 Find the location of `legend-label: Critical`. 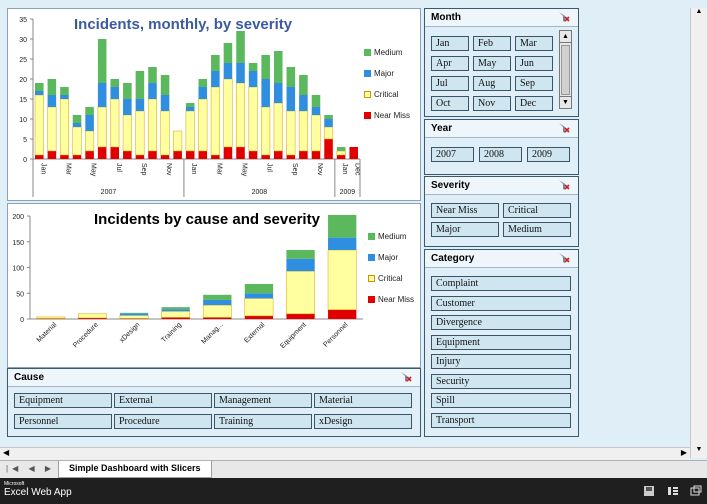

legend-label: Critical is located at coordinates (386, 94).